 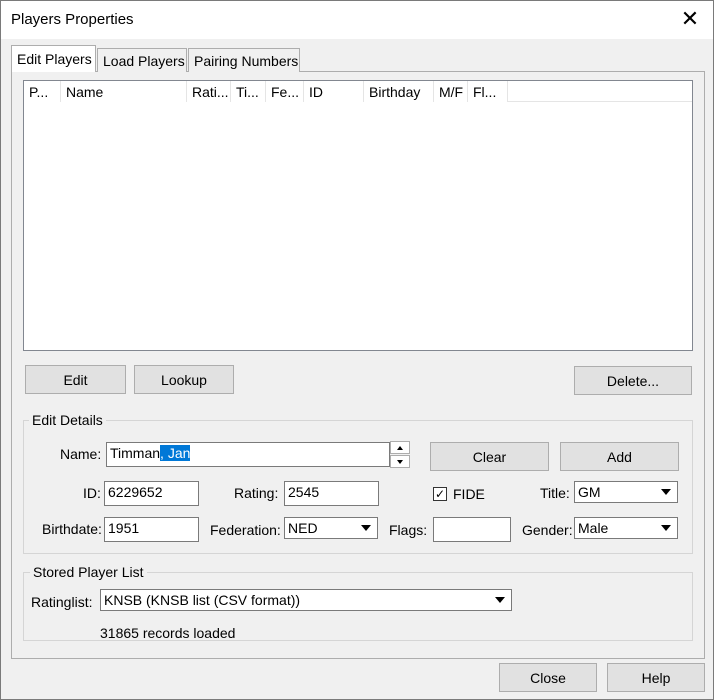 I want to click on gender-select: Male, so click(x=626, y=528).